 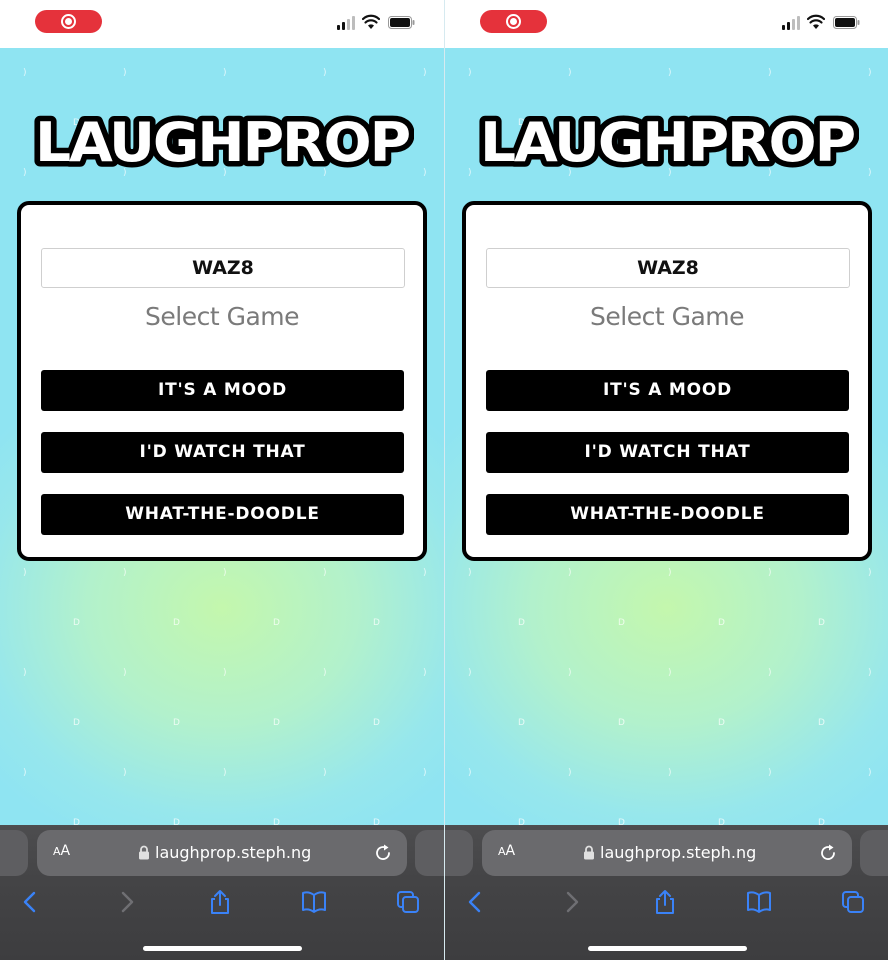 I want to click on battery-icon, so click(x=846, y=22).